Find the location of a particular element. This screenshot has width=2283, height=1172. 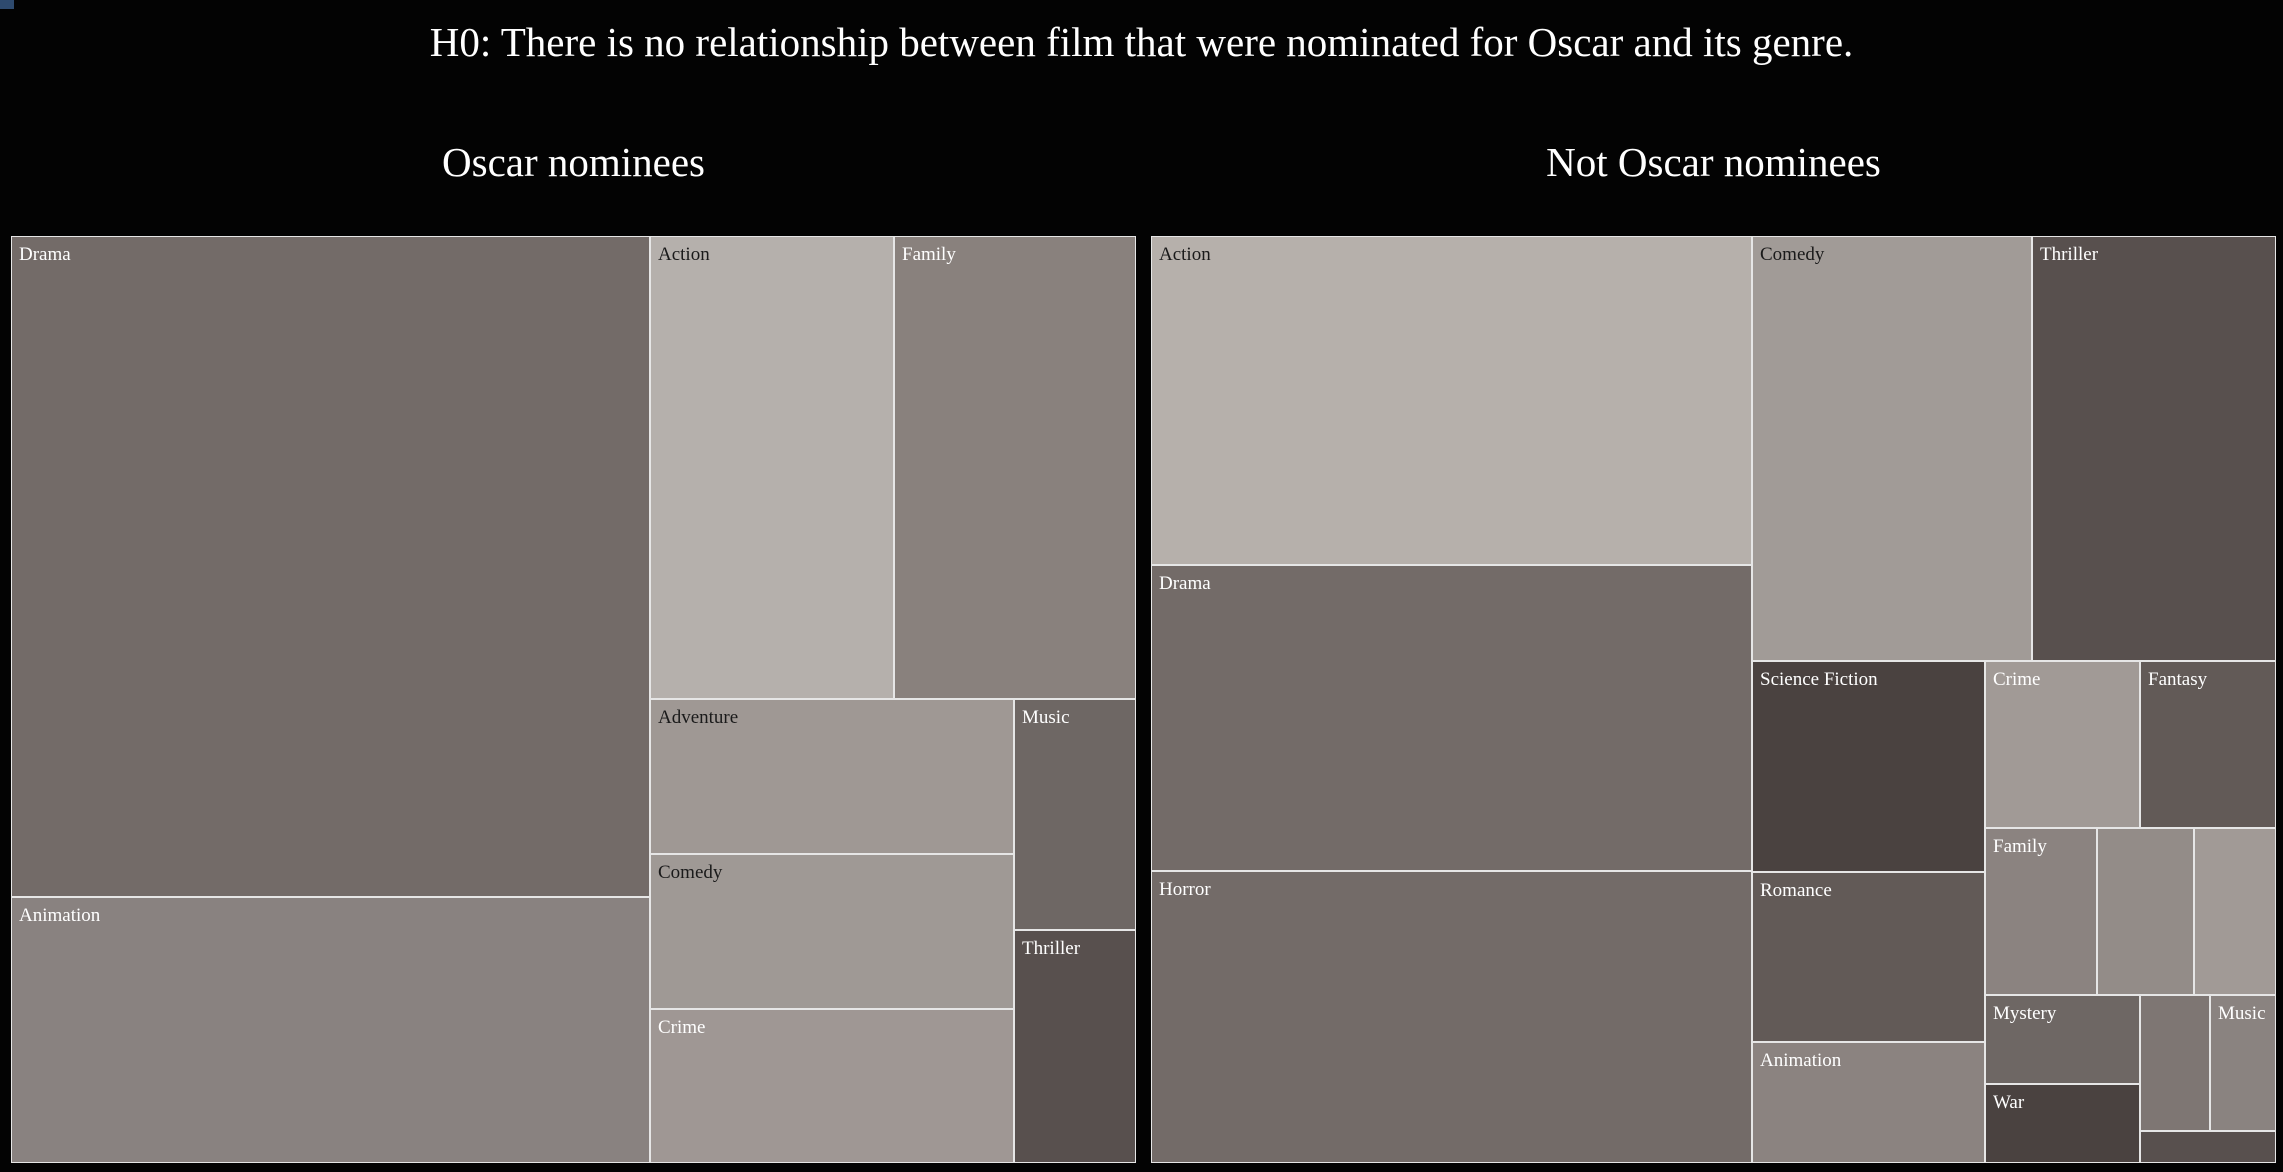

treemap-tile-science-fiction: Science Fiction is located at coordinates (1868, 766).